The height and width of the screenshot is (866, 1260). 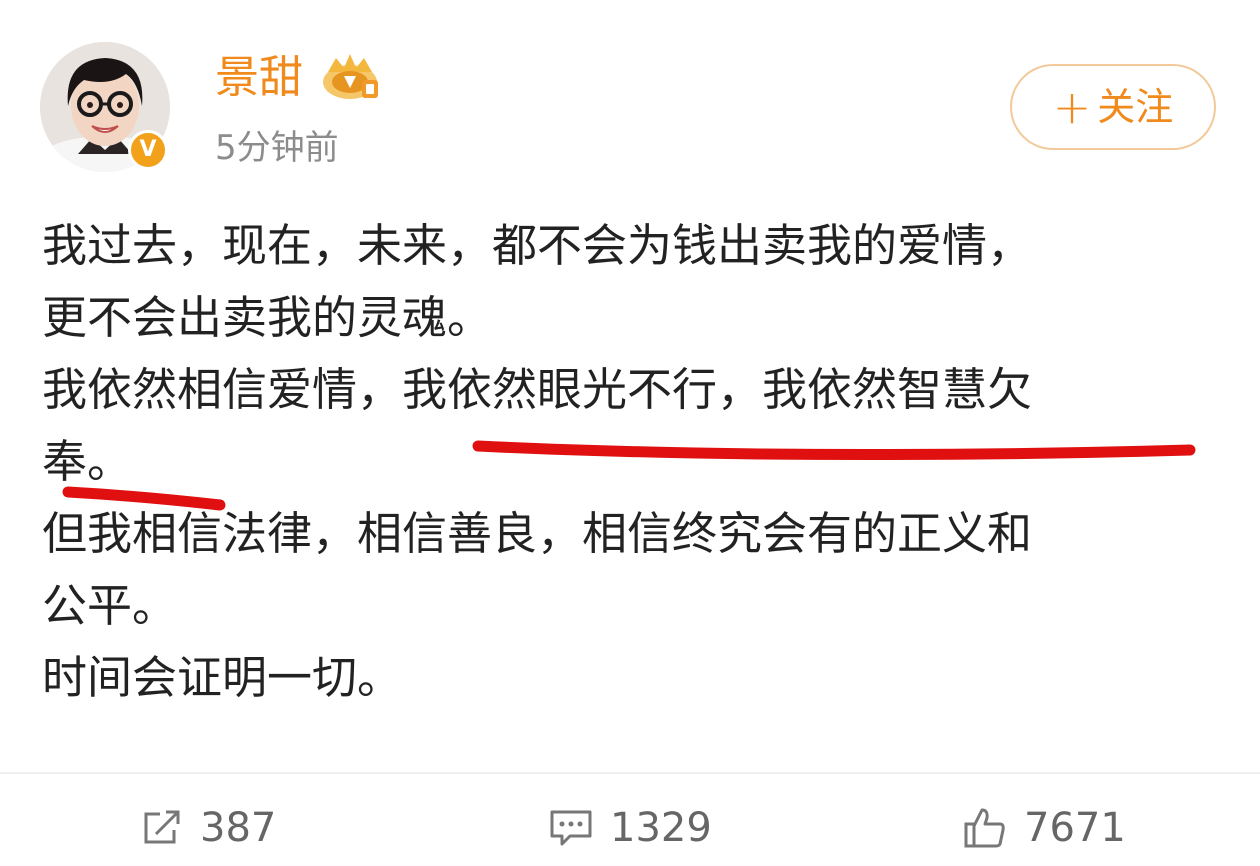 What do you see at coordinates (110, 605) in the screenshot?
I see `post-body-line: 公平。` at bounding box center [110, 605].